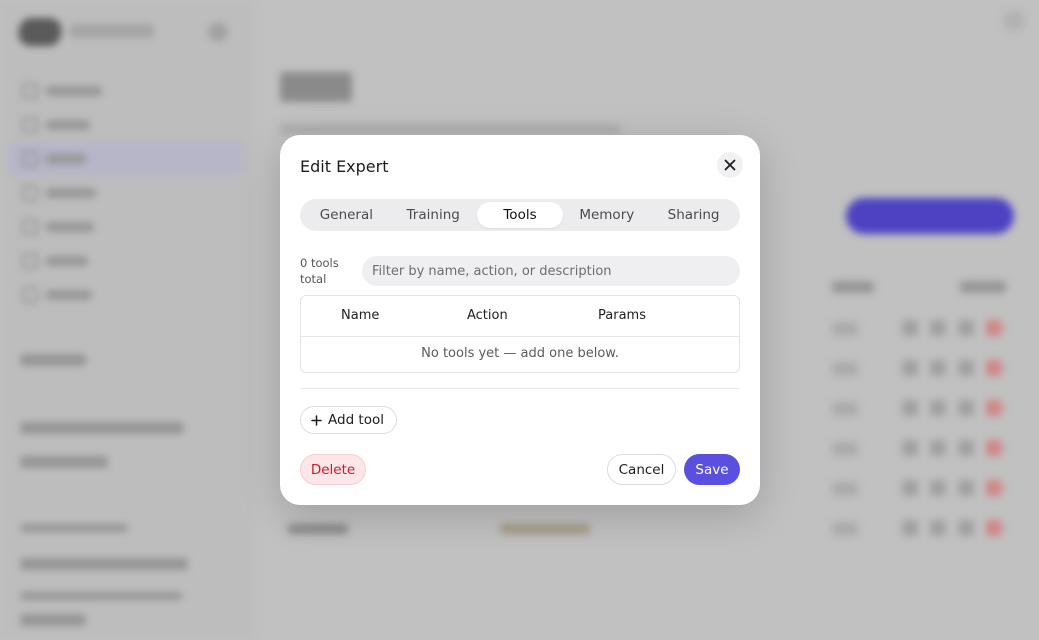 This screenshot has width=1039, height=640. I want to click on close-button, so click(730, 165).